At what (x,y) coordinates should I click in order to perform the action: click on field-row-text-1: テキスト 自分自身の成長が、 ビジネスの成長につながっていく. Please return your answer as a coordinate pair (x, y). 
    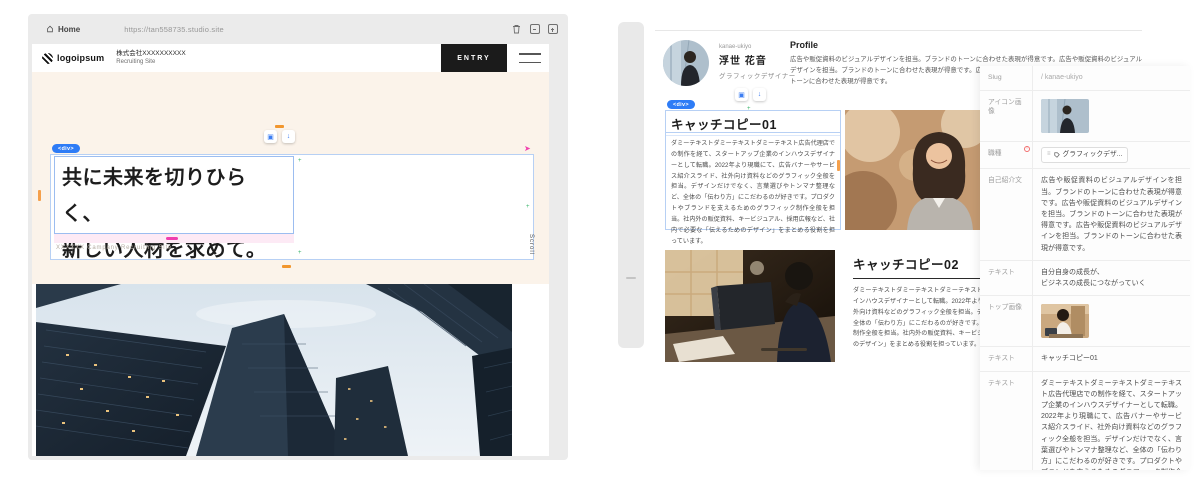
    Looking at the image, I should click on (1085, 278).